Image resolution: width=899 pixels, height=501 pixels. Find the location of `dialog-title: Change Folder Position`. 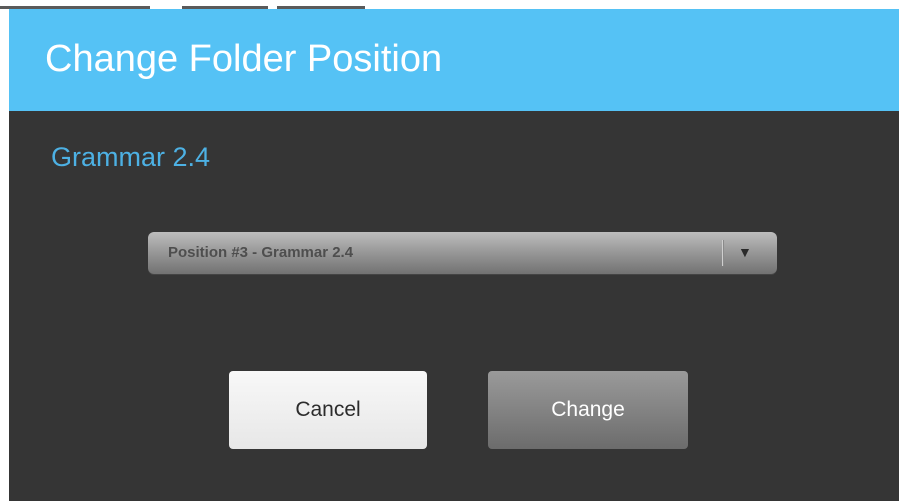

dialog-title: Change Folder Position is located at coordinates (244, 59).